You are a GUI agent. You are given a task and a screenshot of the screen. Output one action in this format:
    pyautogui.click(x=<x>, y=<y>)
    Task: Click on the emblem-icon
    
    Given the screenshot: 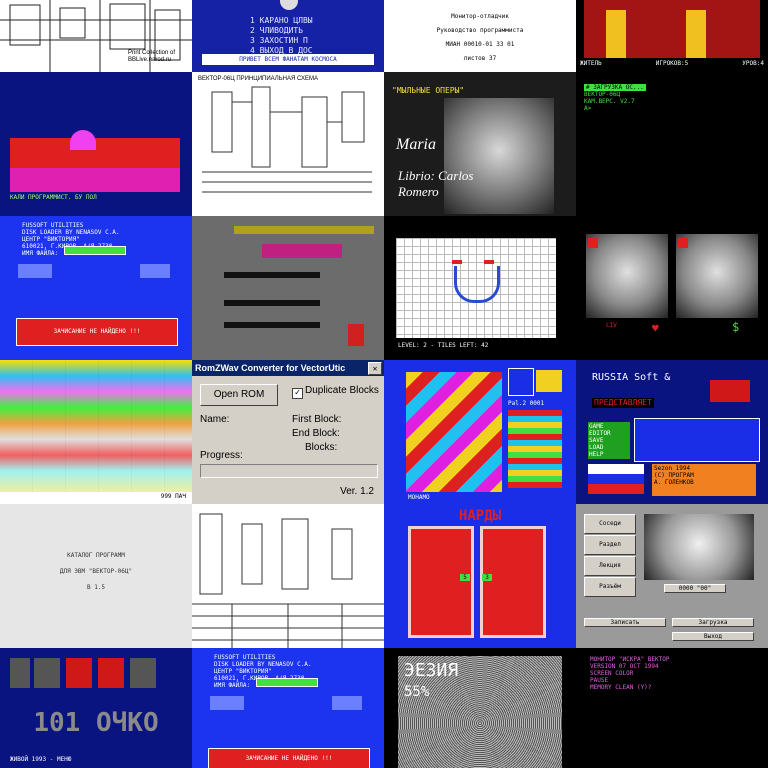 What is the action you would take?
    pyautogui.click(x=730, y=391)
    